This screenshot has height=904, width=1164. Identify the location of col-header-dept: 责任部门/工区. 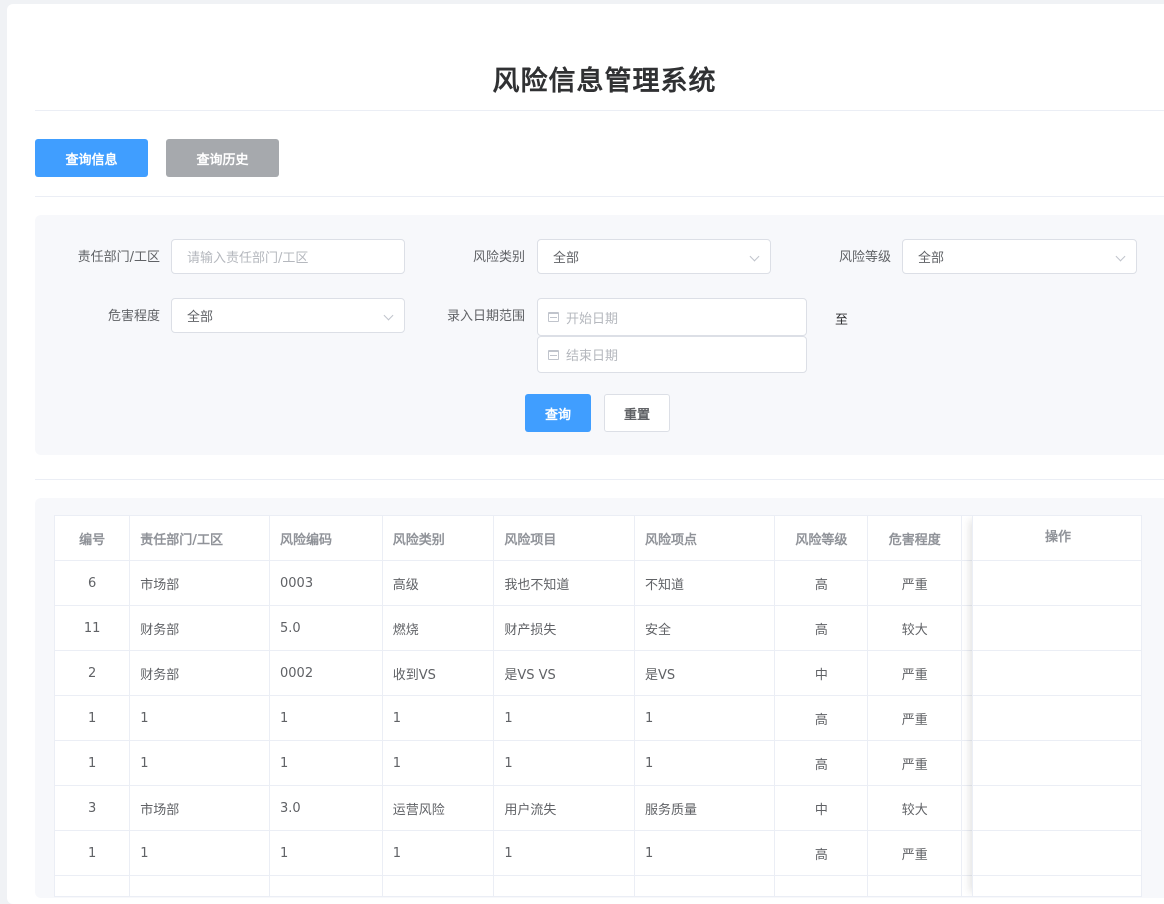
(199, 538).